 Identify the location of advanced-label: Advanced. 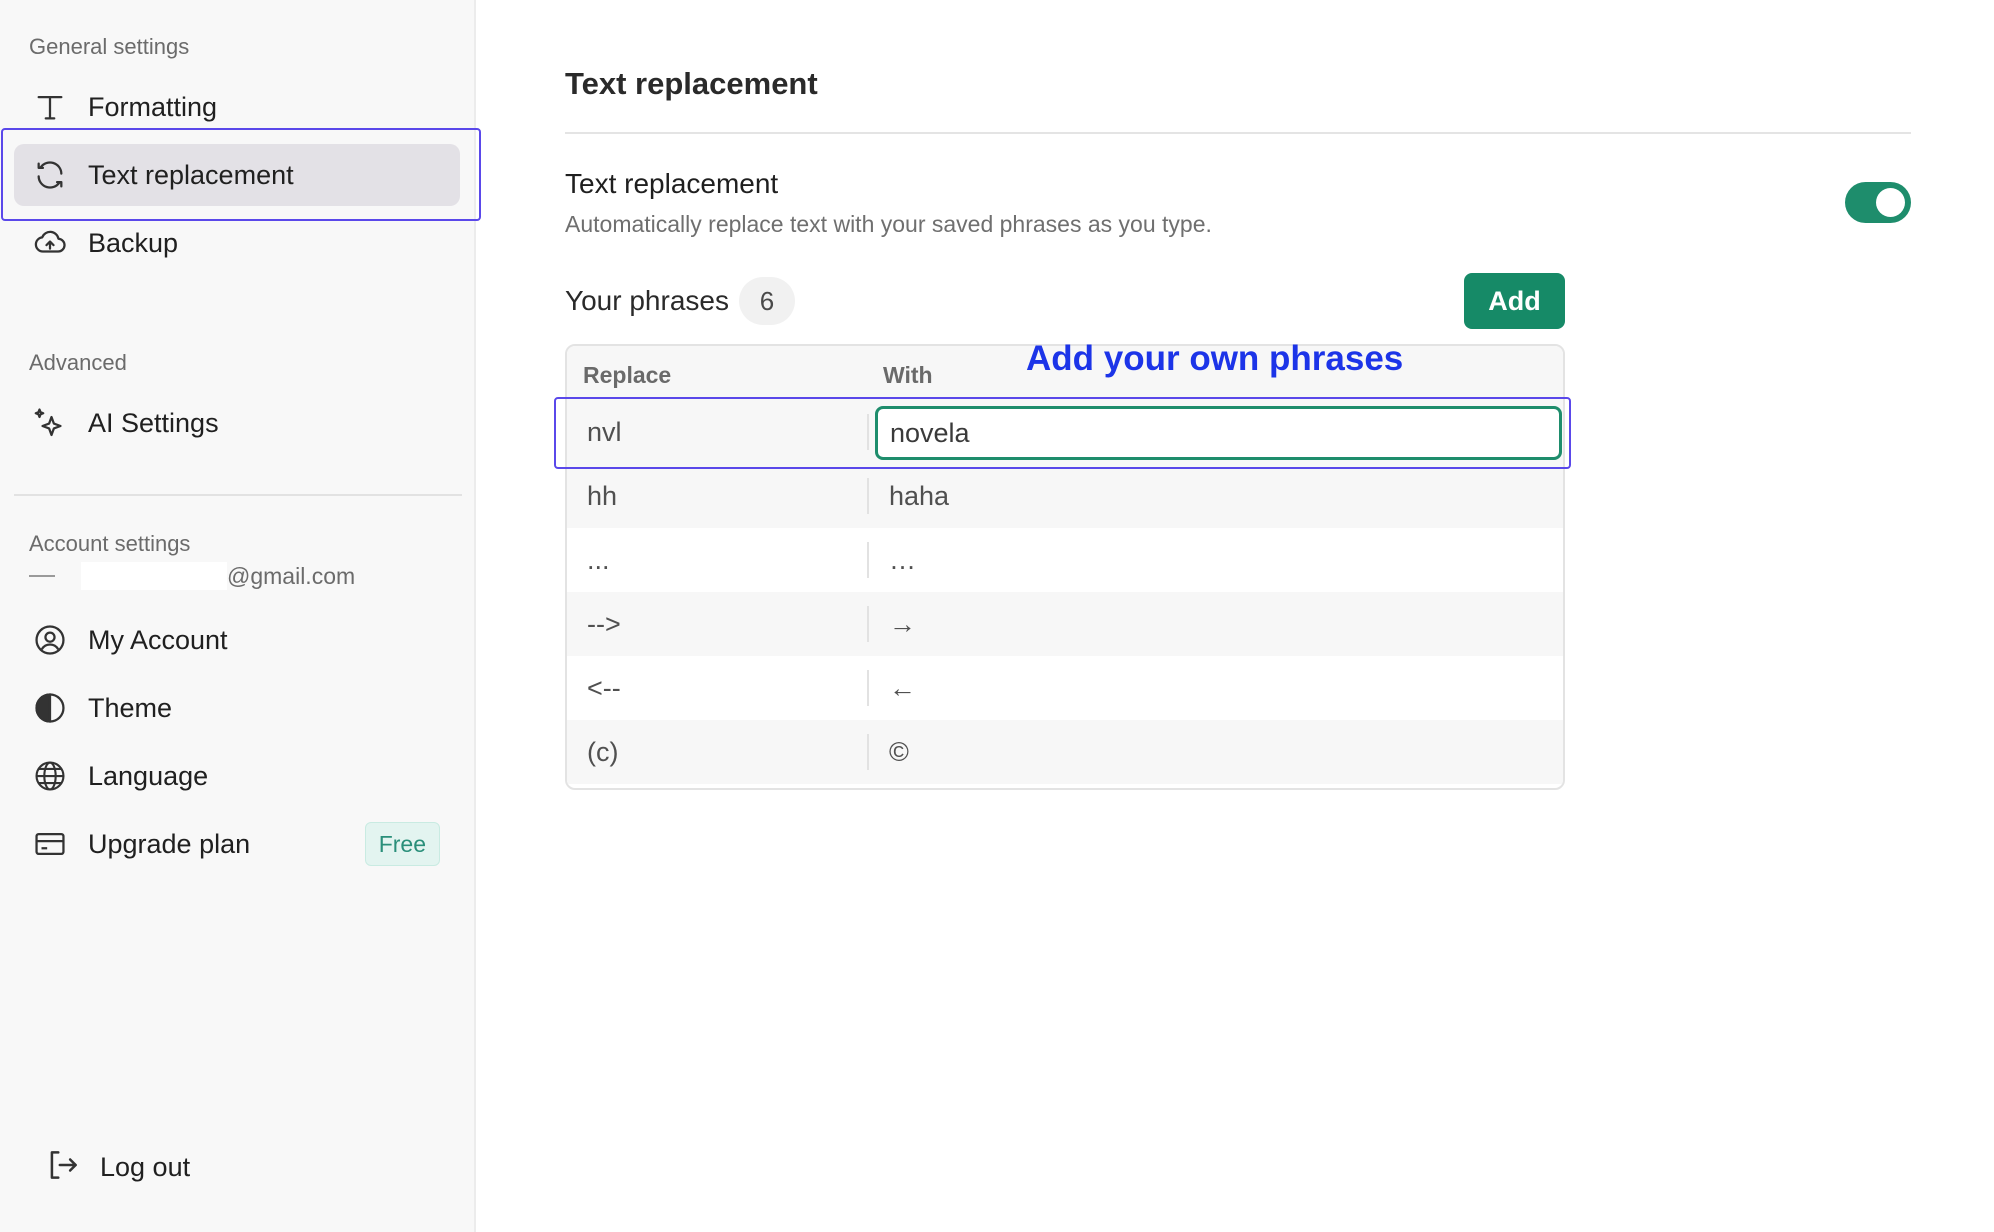
(78, 362).